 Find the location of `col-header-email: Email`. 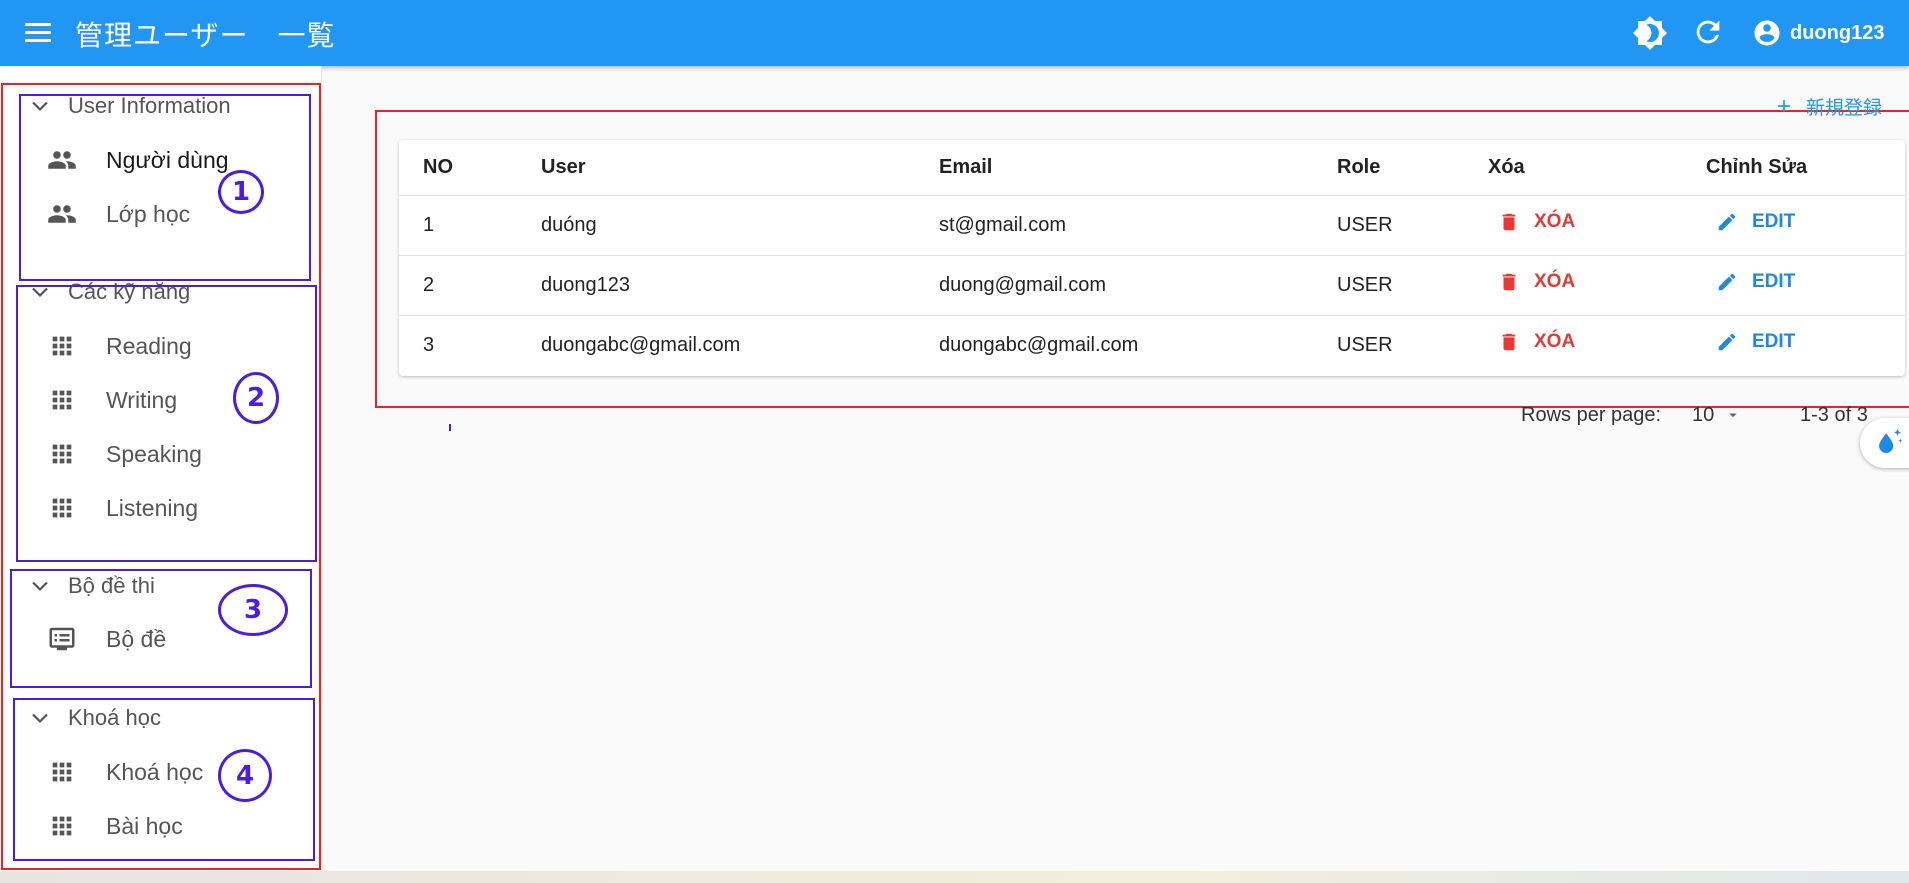

col-header-email: Email is located at coordinates (1114, 168).